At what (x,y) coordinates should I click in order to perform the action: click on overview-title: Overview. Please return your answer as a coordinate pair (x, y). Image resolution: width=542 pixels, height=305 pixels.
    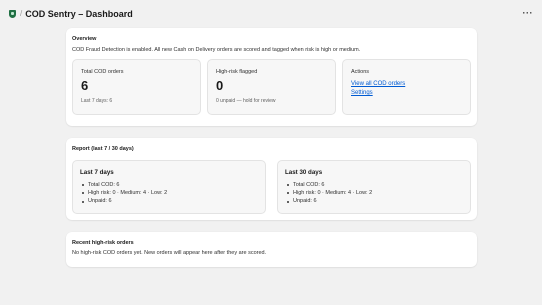
    Looking at the image, I should click on (84, 39).